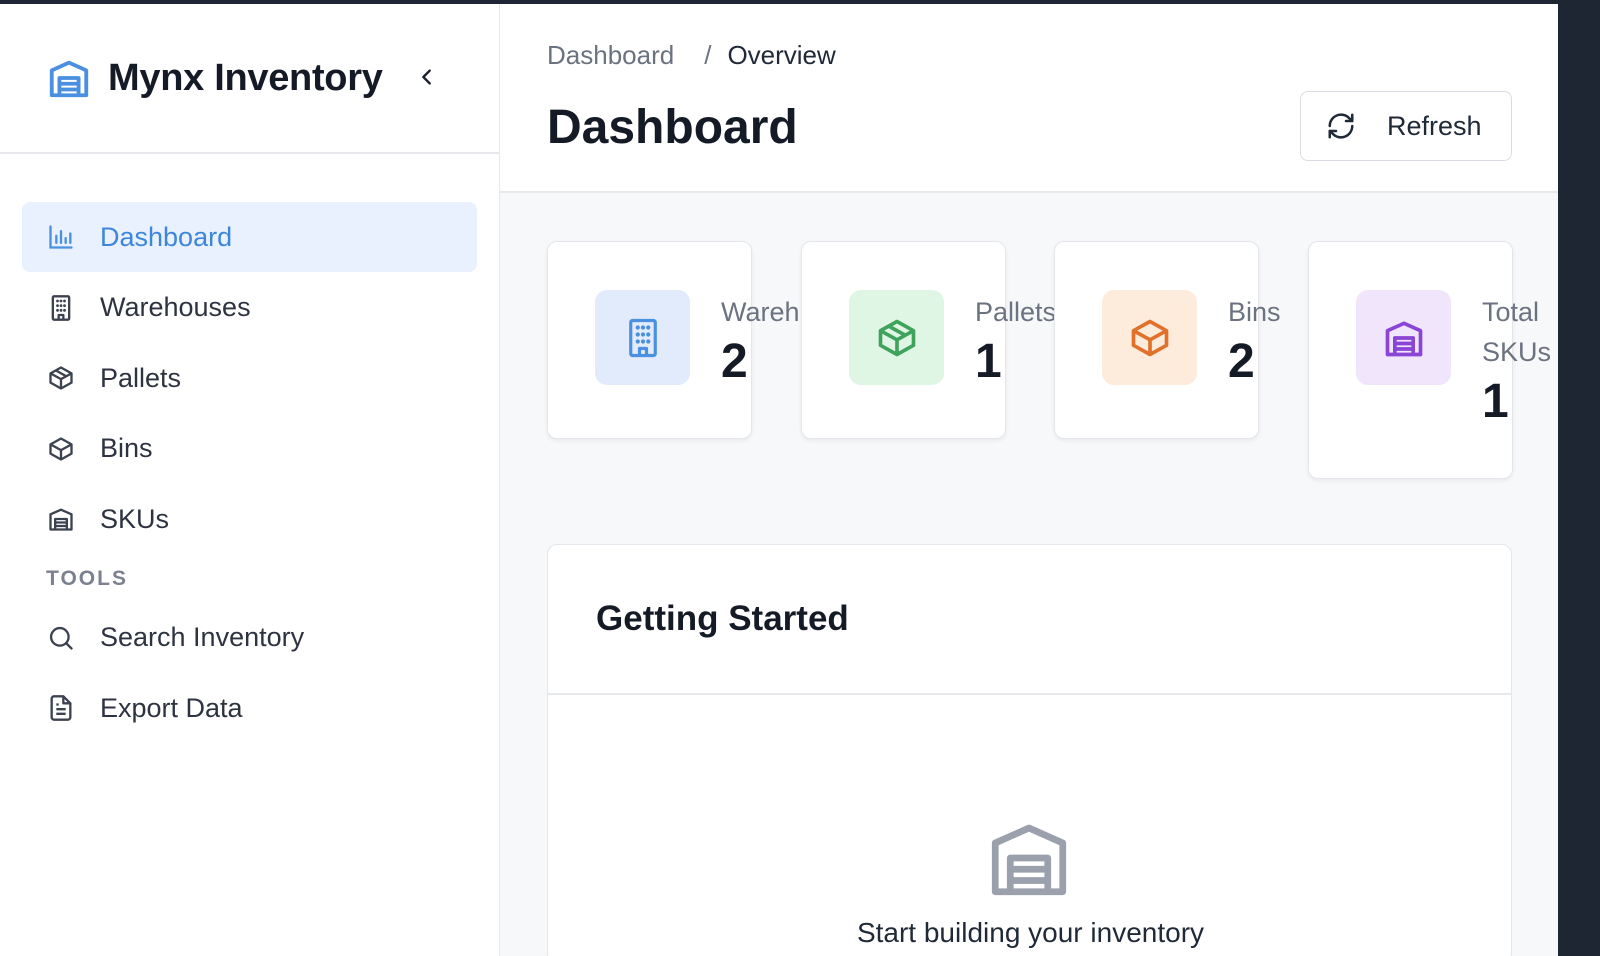 The height and width of the screenshot is (956, 1600). I want to click on stat-label: Wareh, so click(760, 312).